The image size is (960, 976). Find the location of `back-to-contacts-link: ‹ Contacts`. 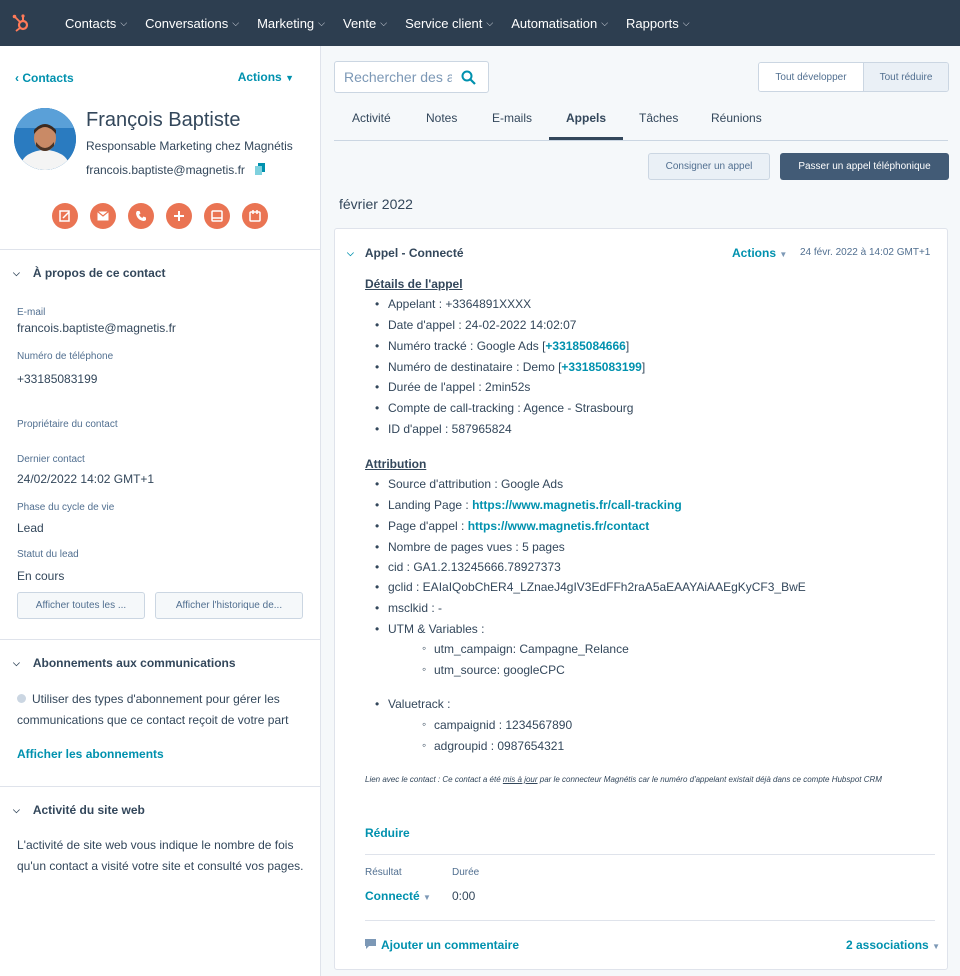

back-to-contacts-link: ‹ Contacts is located at coordinates (44, 78).